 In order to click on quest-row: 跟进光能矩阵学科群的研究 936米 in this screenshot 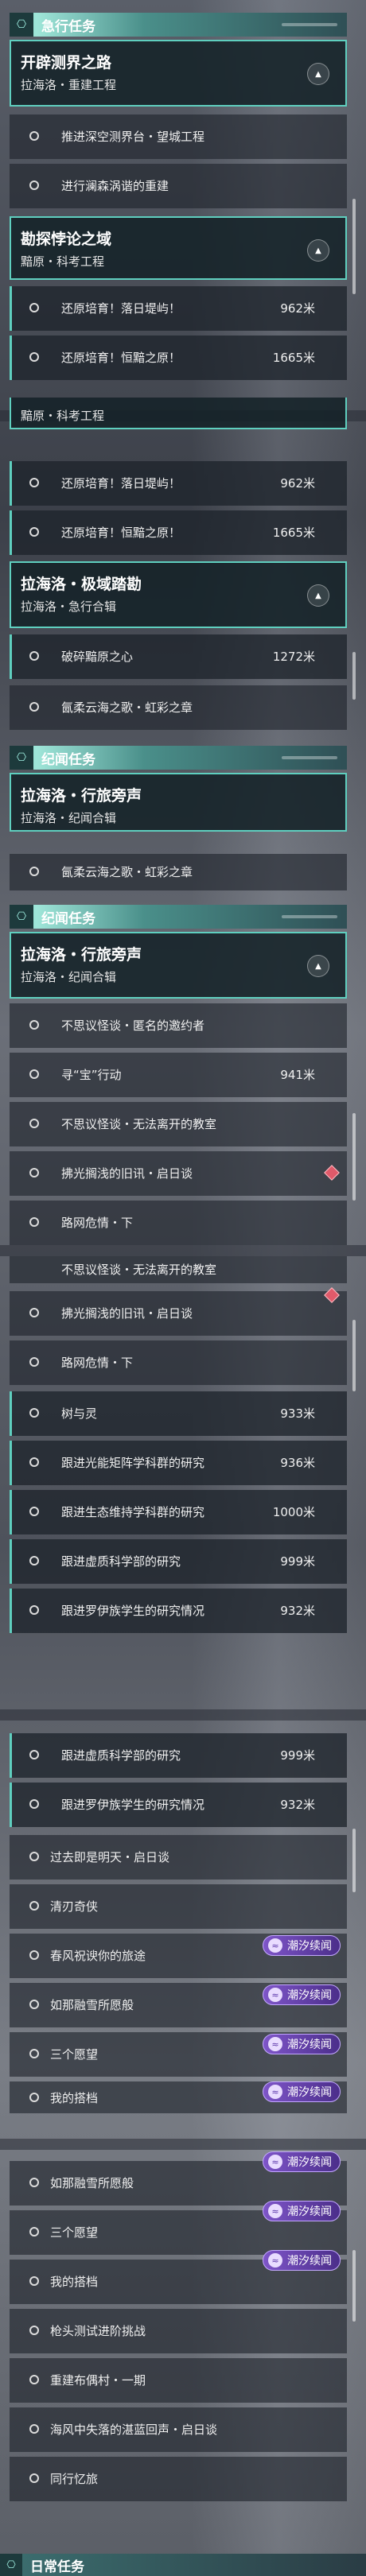, I will do `click(178, 1463)`.